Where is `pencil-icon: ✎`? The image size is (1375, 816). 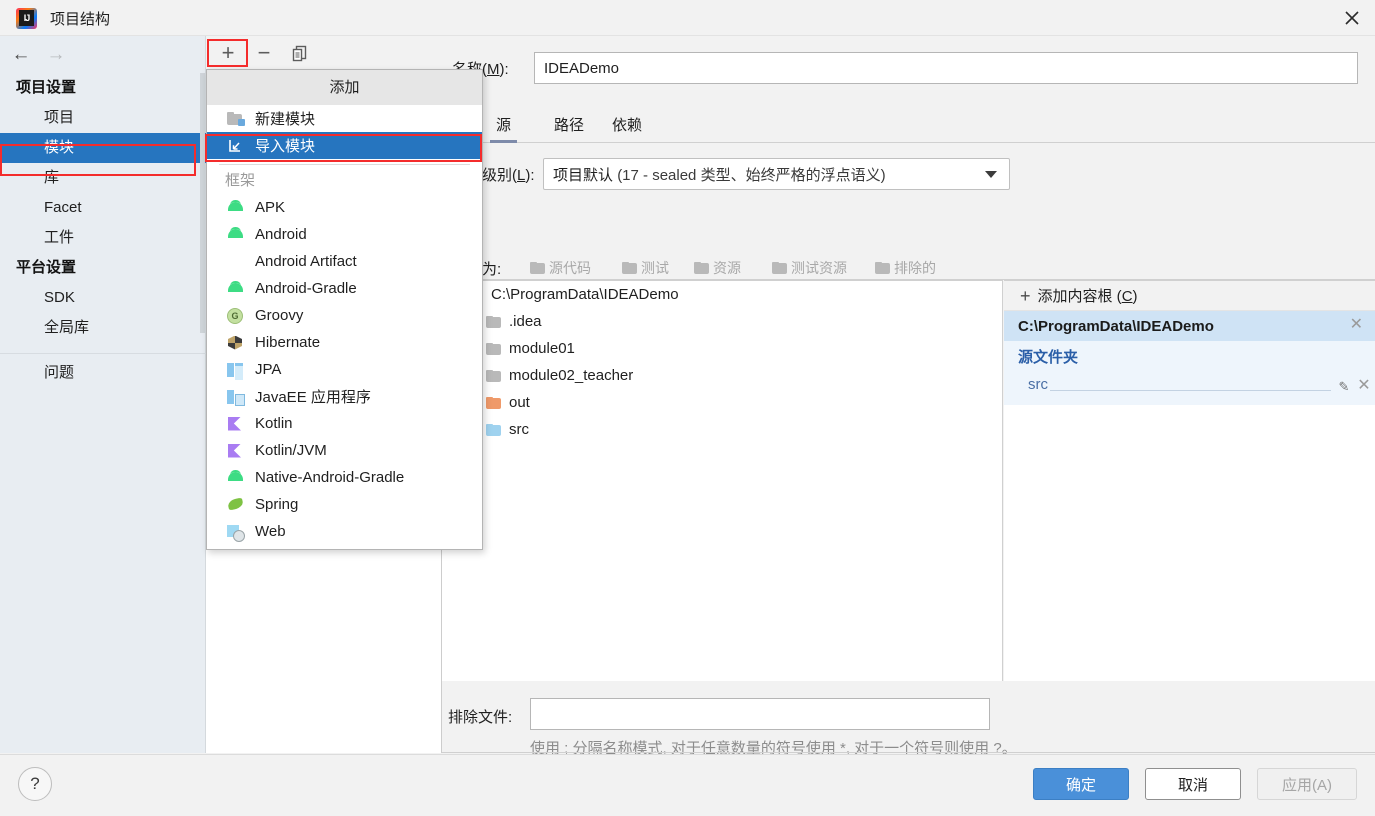
pencil-icon: ✎ is located at coordinates (1344, 387).